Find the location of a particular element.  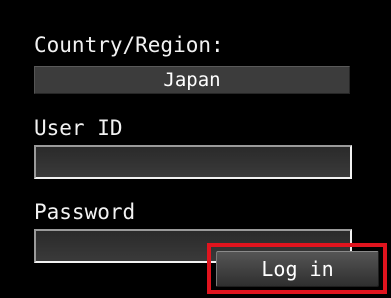

user-id-field is located at coordinates (193, 162).